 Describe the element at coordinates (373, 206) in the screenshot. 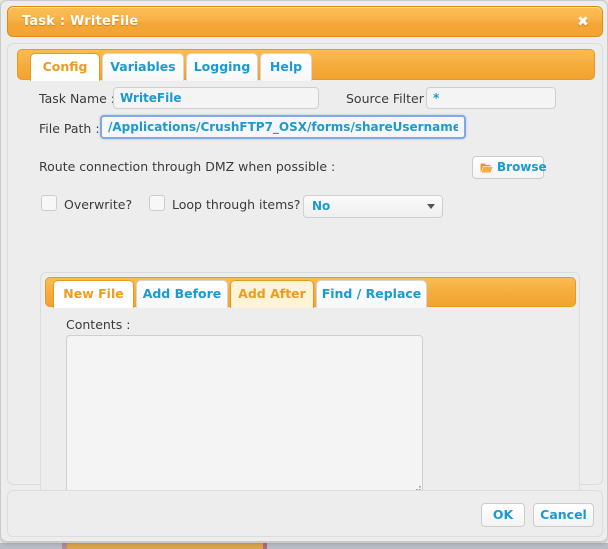

I see `dmz-route-select: No` at that location.